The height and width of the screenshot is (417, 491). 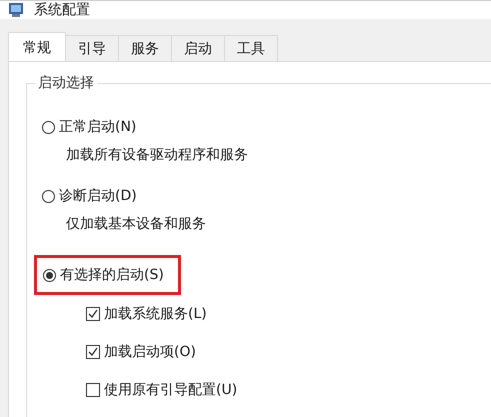 What do you see at coordinates (162, 390) in the screenshot?
I see `checkbox: 使用原有引导配置(U)` at bounding box center [162, 390].